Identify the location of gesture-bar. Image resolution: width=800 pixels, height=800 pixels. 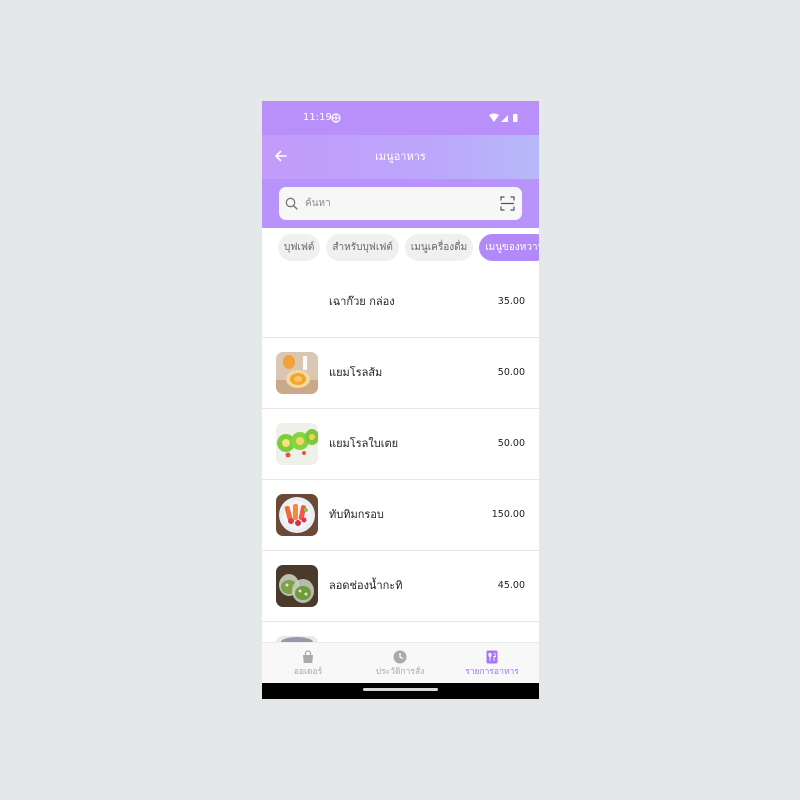
(400, 691).